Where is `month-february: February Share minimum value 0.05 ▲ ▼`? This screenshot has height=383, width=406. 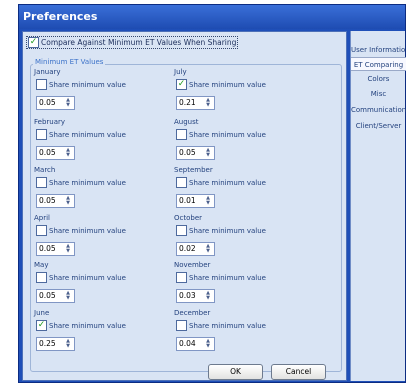
month-february: February Share minimum value 0.05 ▲ ▼ is located at coordinates (99, 143).